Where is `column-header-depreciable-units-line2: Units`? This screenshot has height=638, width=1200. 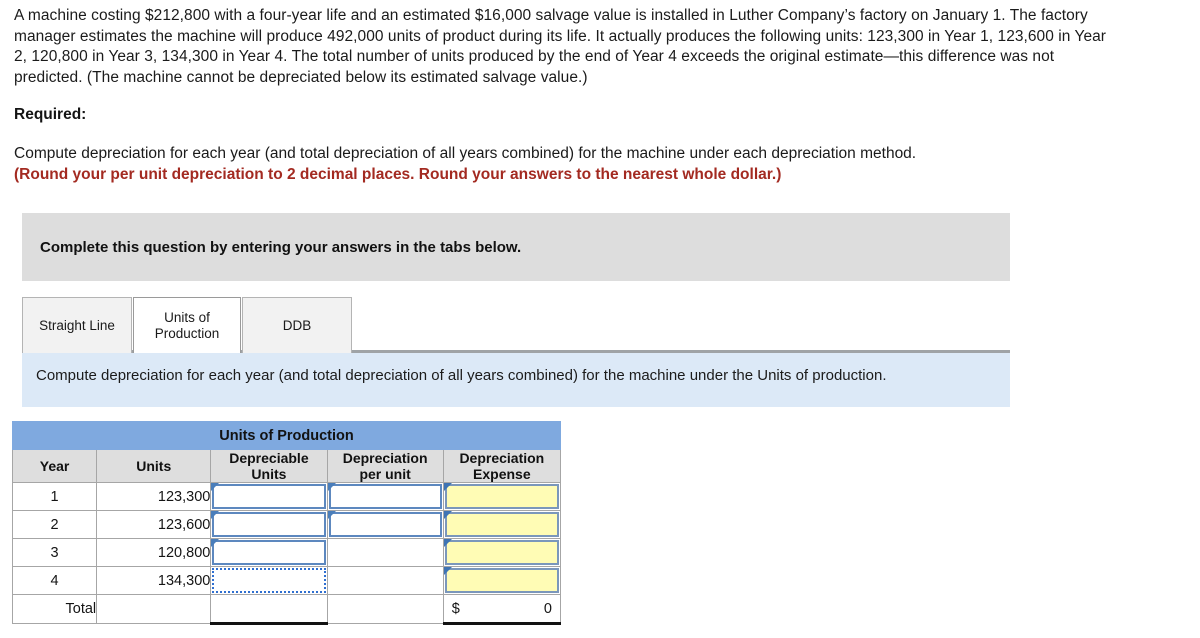
column-header-depreciable-units-line2: Units is located at coordinates (269, 474).